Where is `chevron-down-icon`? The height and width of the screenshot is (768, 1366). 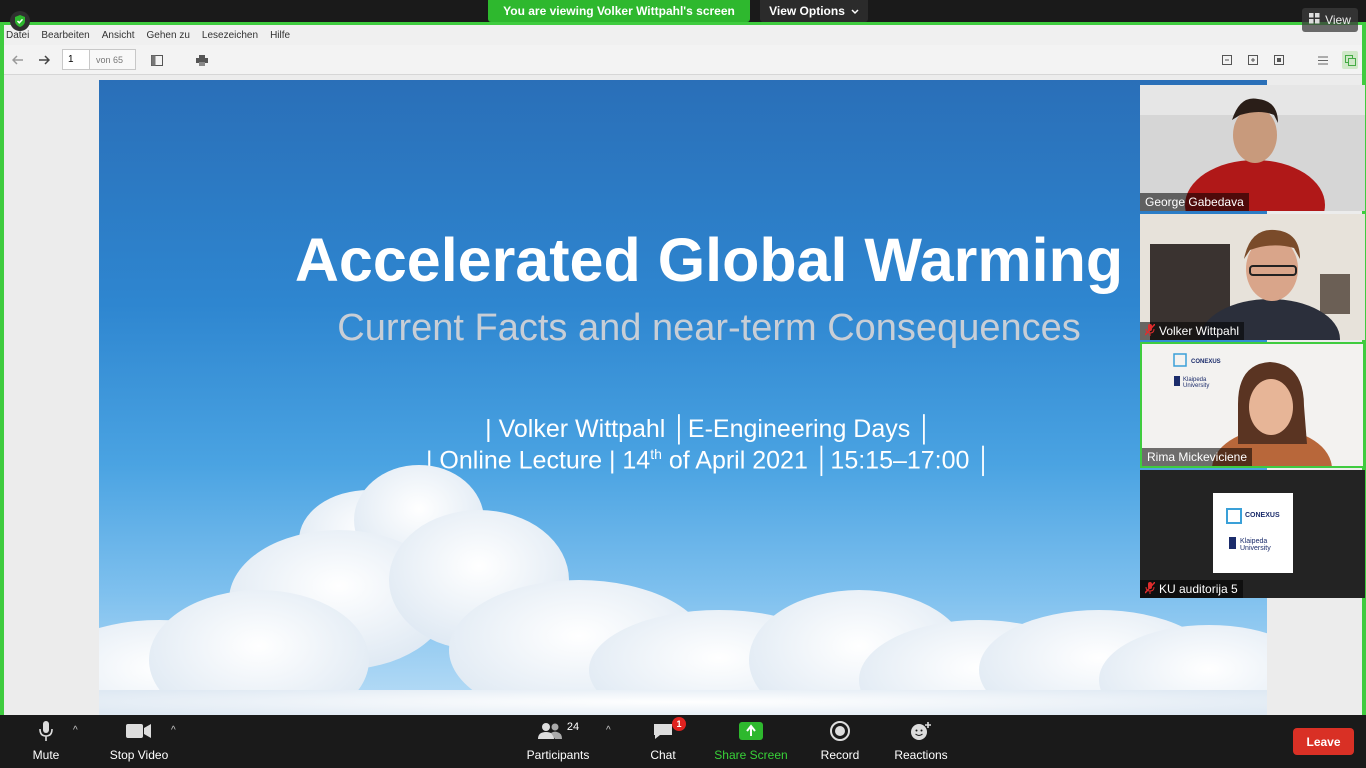 chevron-down-icon is located at coordinates (855, 11).